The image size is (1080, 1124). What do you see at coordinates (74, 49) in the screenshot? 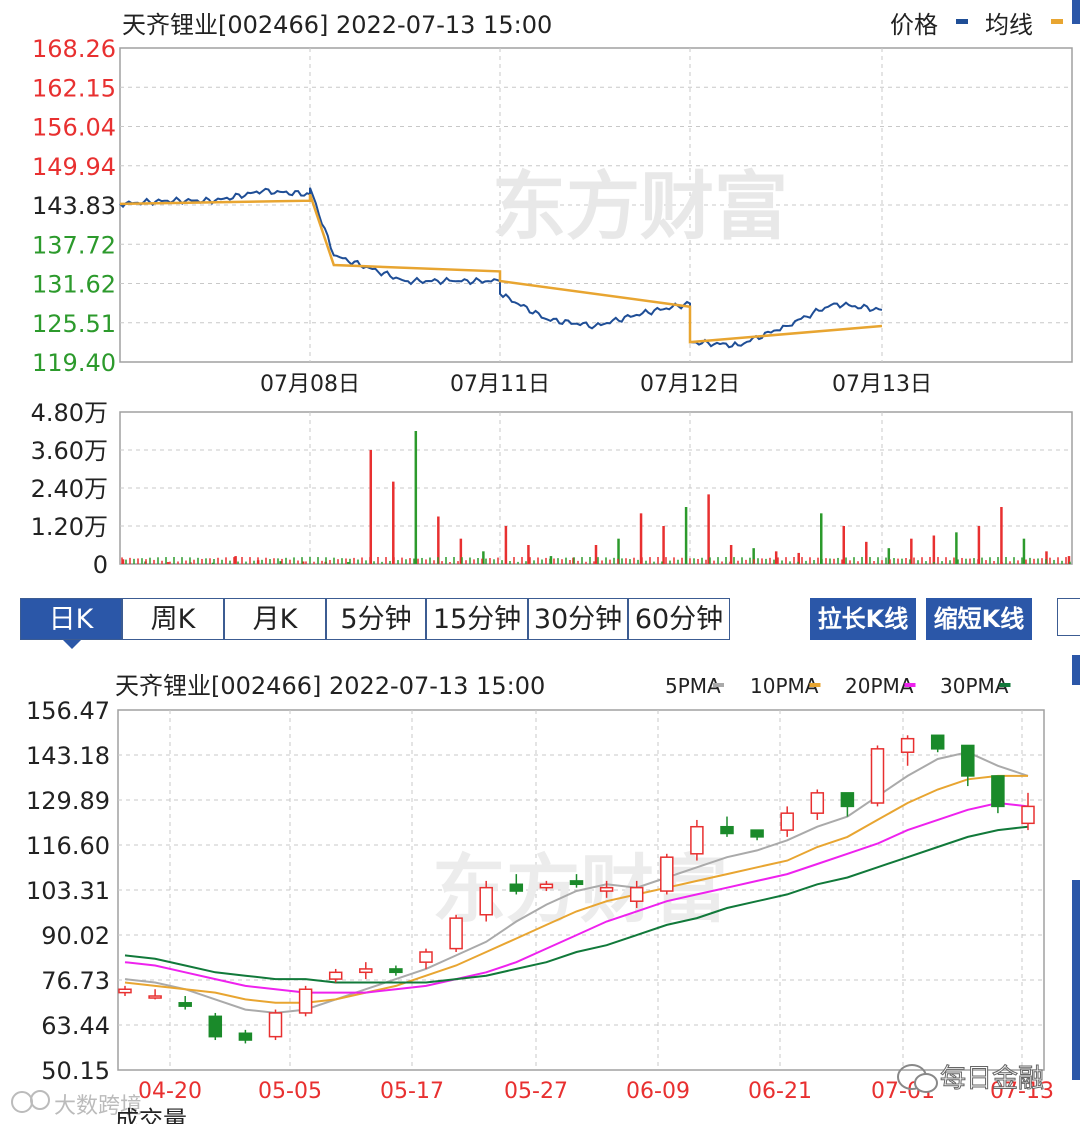
I see `intraday-y-tick-label: 168.26` at bounding box center [74, 49].